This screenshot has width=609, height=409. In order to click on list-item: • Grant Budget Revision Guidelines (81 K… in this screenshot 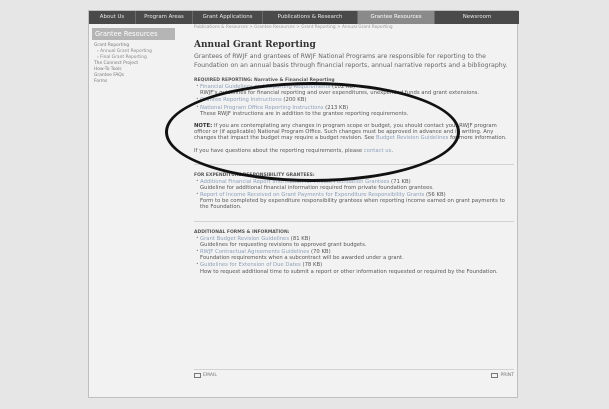, I will do `click(354, 242)`.